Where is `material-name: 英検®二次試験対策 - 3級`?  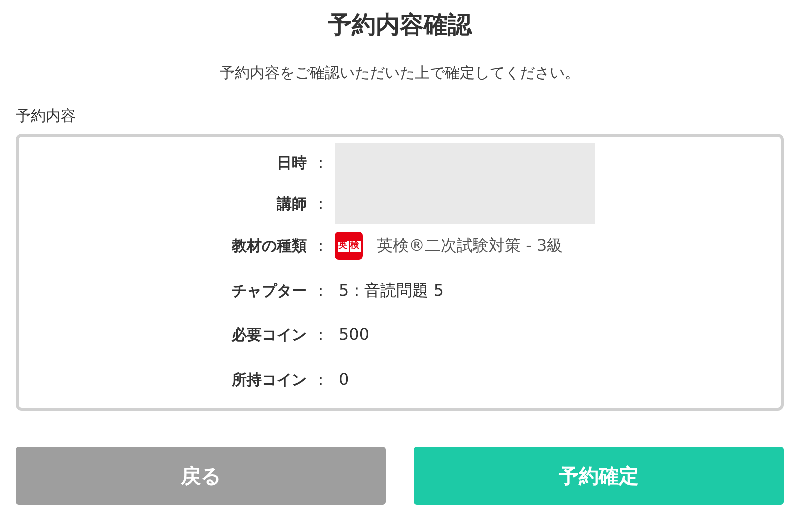 material-name: 英検®二次試験対策 - 3級 is located at coordinates (470, 246).